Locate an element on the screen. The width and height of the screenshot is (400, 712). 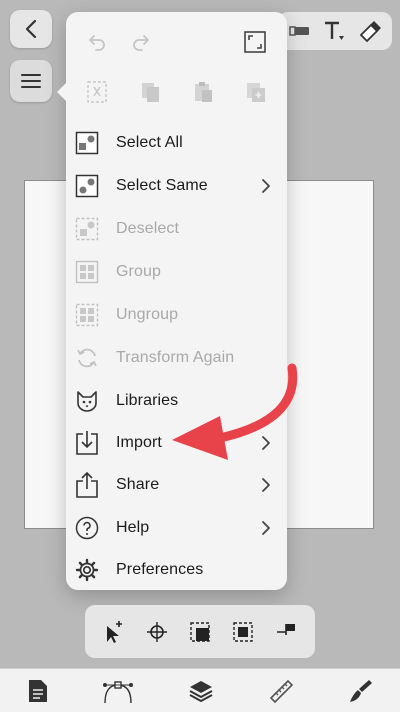
deselect-icon is located at coordinates (87, 229).